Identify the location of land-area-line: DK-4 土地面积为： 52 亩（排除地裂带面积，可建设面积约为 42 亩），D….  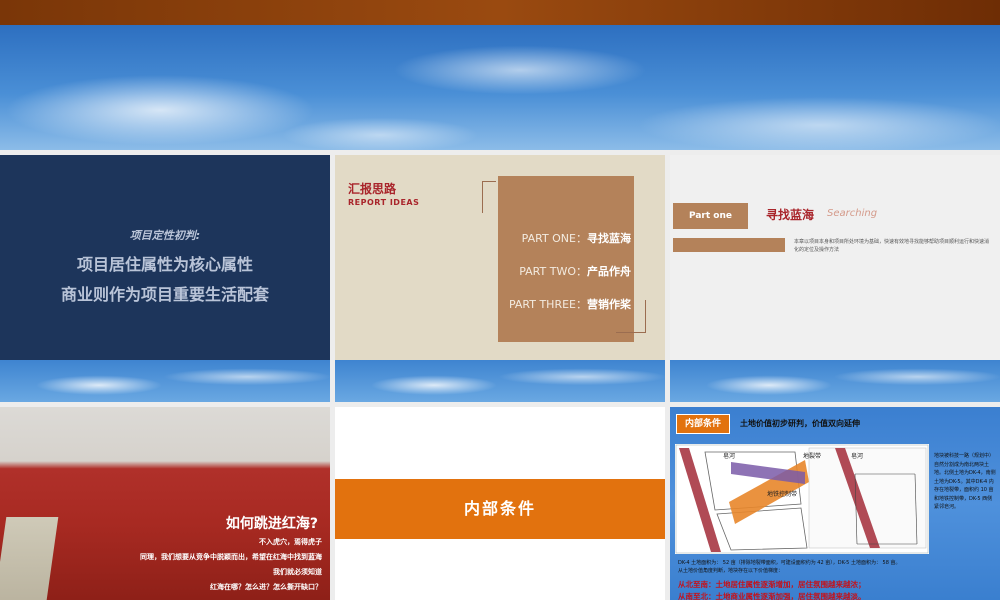
(789, 563).